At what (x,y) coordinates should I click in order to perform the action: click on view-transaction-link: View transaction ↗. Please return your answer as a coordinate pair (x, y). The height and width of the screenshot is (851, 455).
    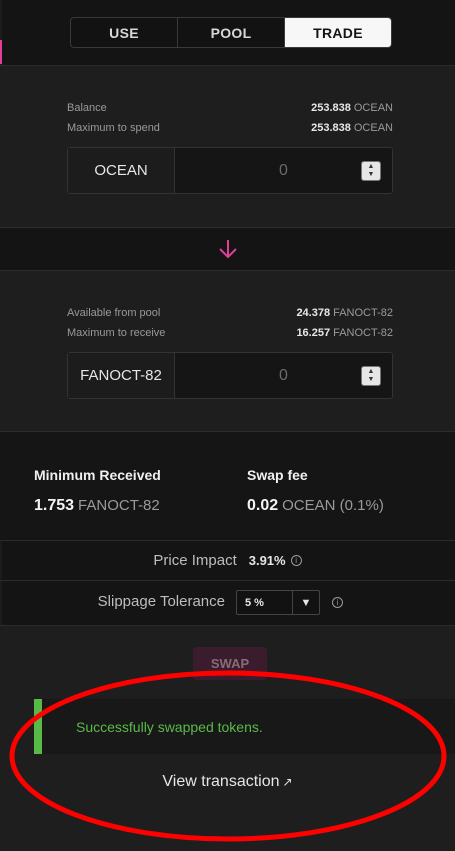
    Looking at the image, I should click on (227, 782).